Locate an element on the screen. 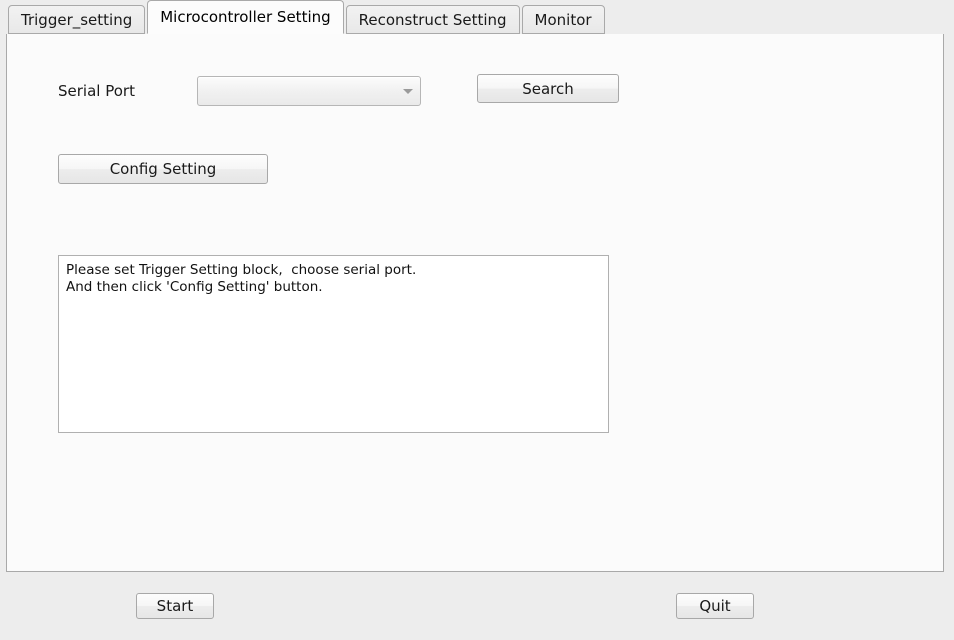 This screenshot has height=640, width=954. start-button: Start is located at coordinates (175, 606).